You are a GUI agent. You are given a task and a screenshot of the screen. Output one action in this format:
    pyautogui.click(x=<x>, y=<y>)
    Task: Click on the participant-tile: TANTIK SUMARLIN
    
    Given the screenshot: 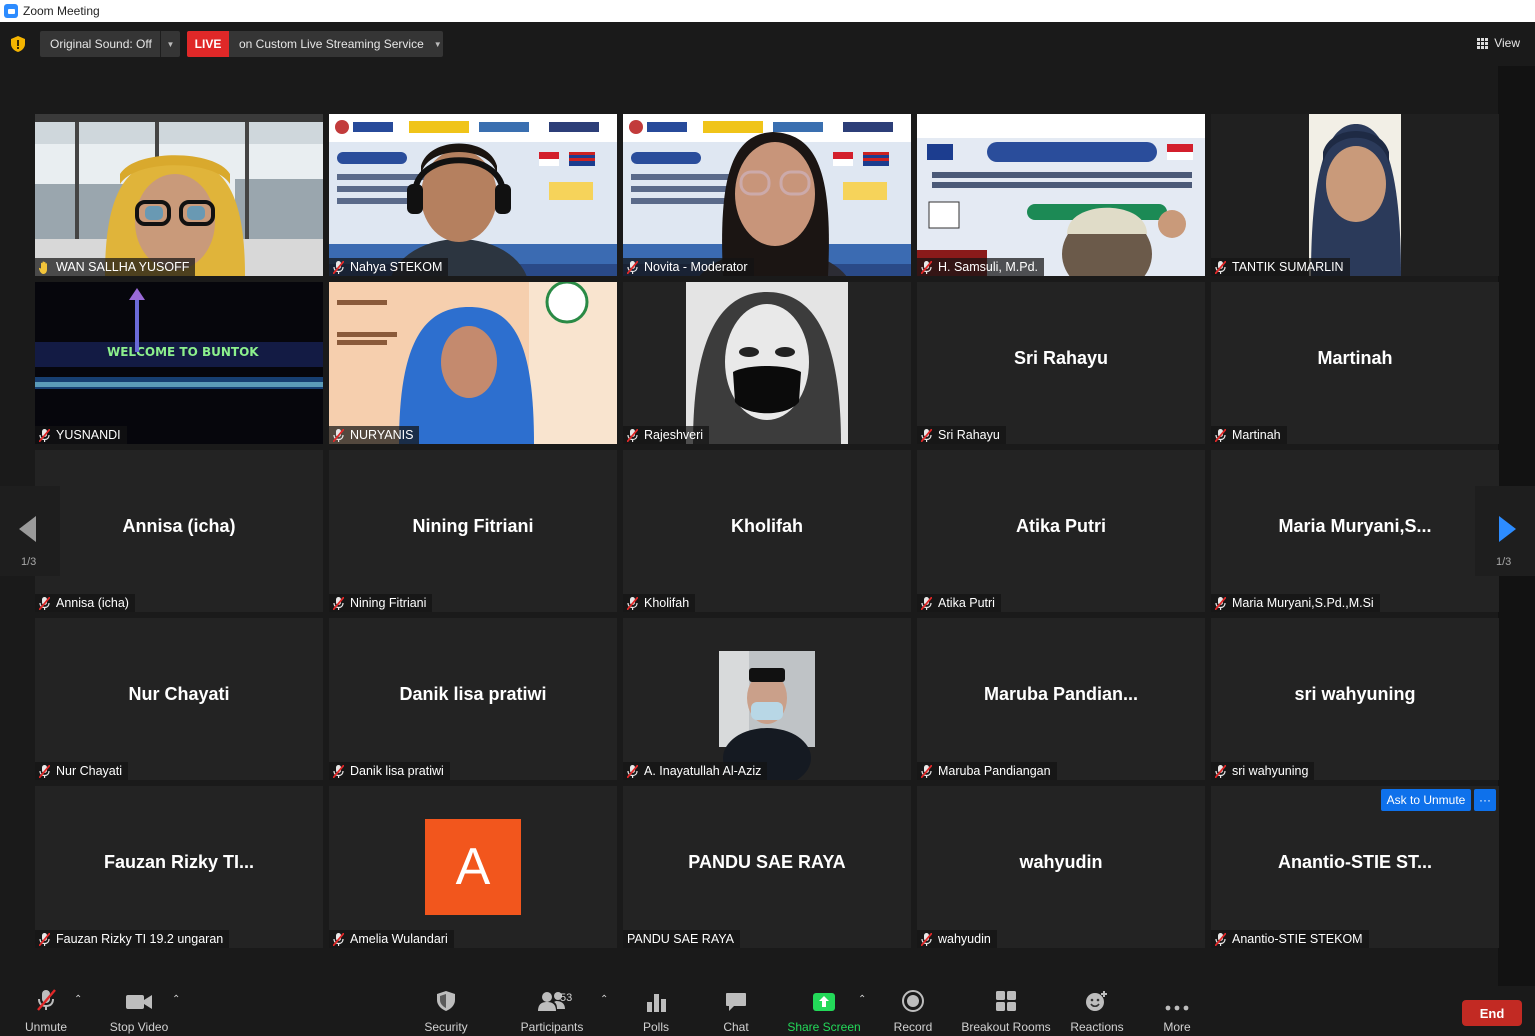 What is the action you would take?
    pyautogui.click(x=1355, y=195)
    